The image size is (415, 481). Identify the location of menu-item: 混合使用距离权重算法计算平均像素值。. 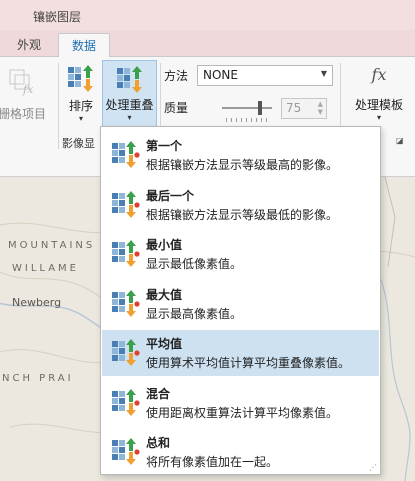
(240, 403).